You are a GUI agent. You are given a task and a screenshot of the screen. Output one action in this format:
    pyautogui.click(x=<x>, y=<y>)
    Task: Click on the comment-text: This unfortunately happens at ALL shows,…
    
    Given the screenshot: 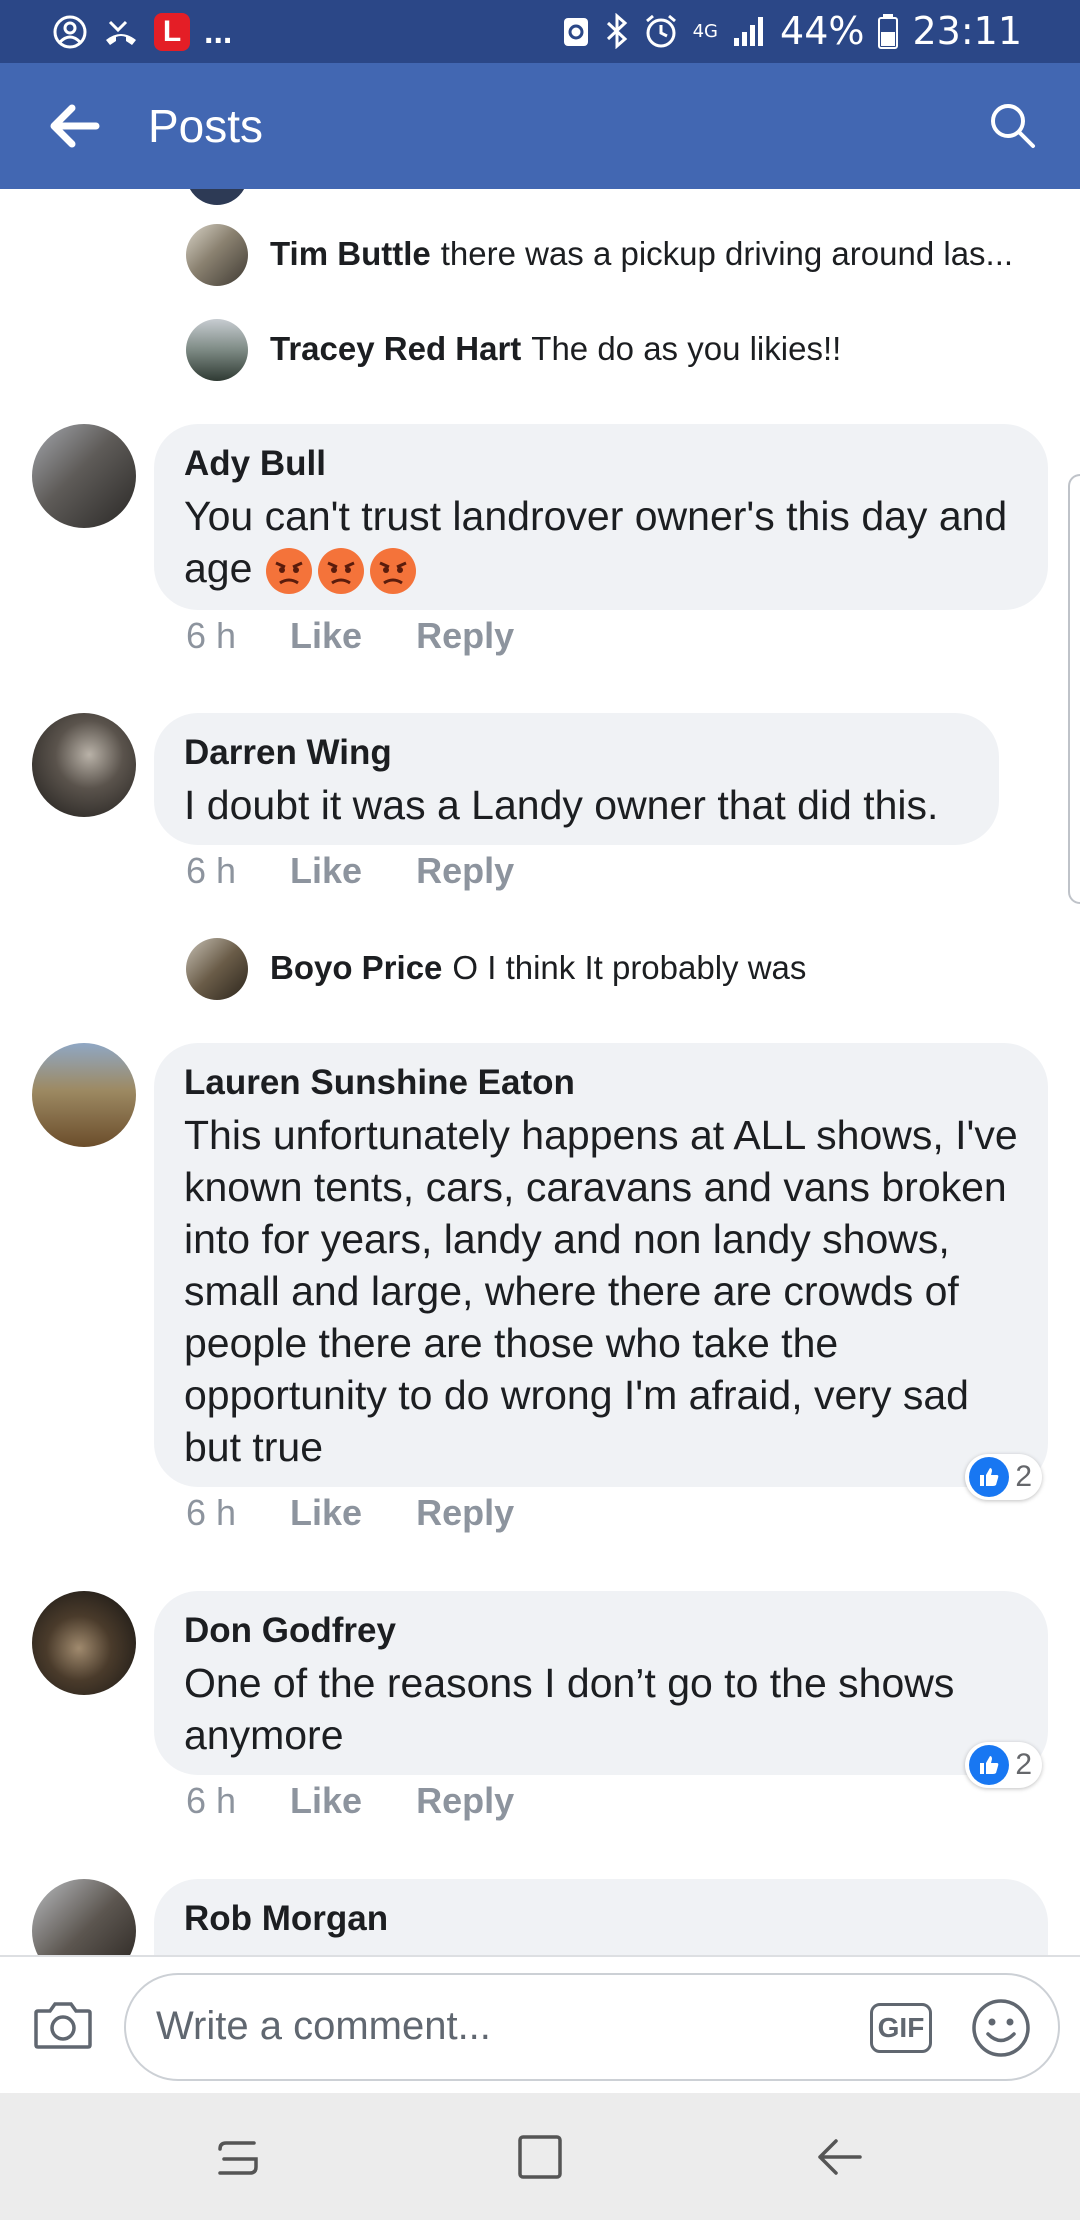 What is the action you would take?
    pyautogui.click(x=601, y=1291)
    